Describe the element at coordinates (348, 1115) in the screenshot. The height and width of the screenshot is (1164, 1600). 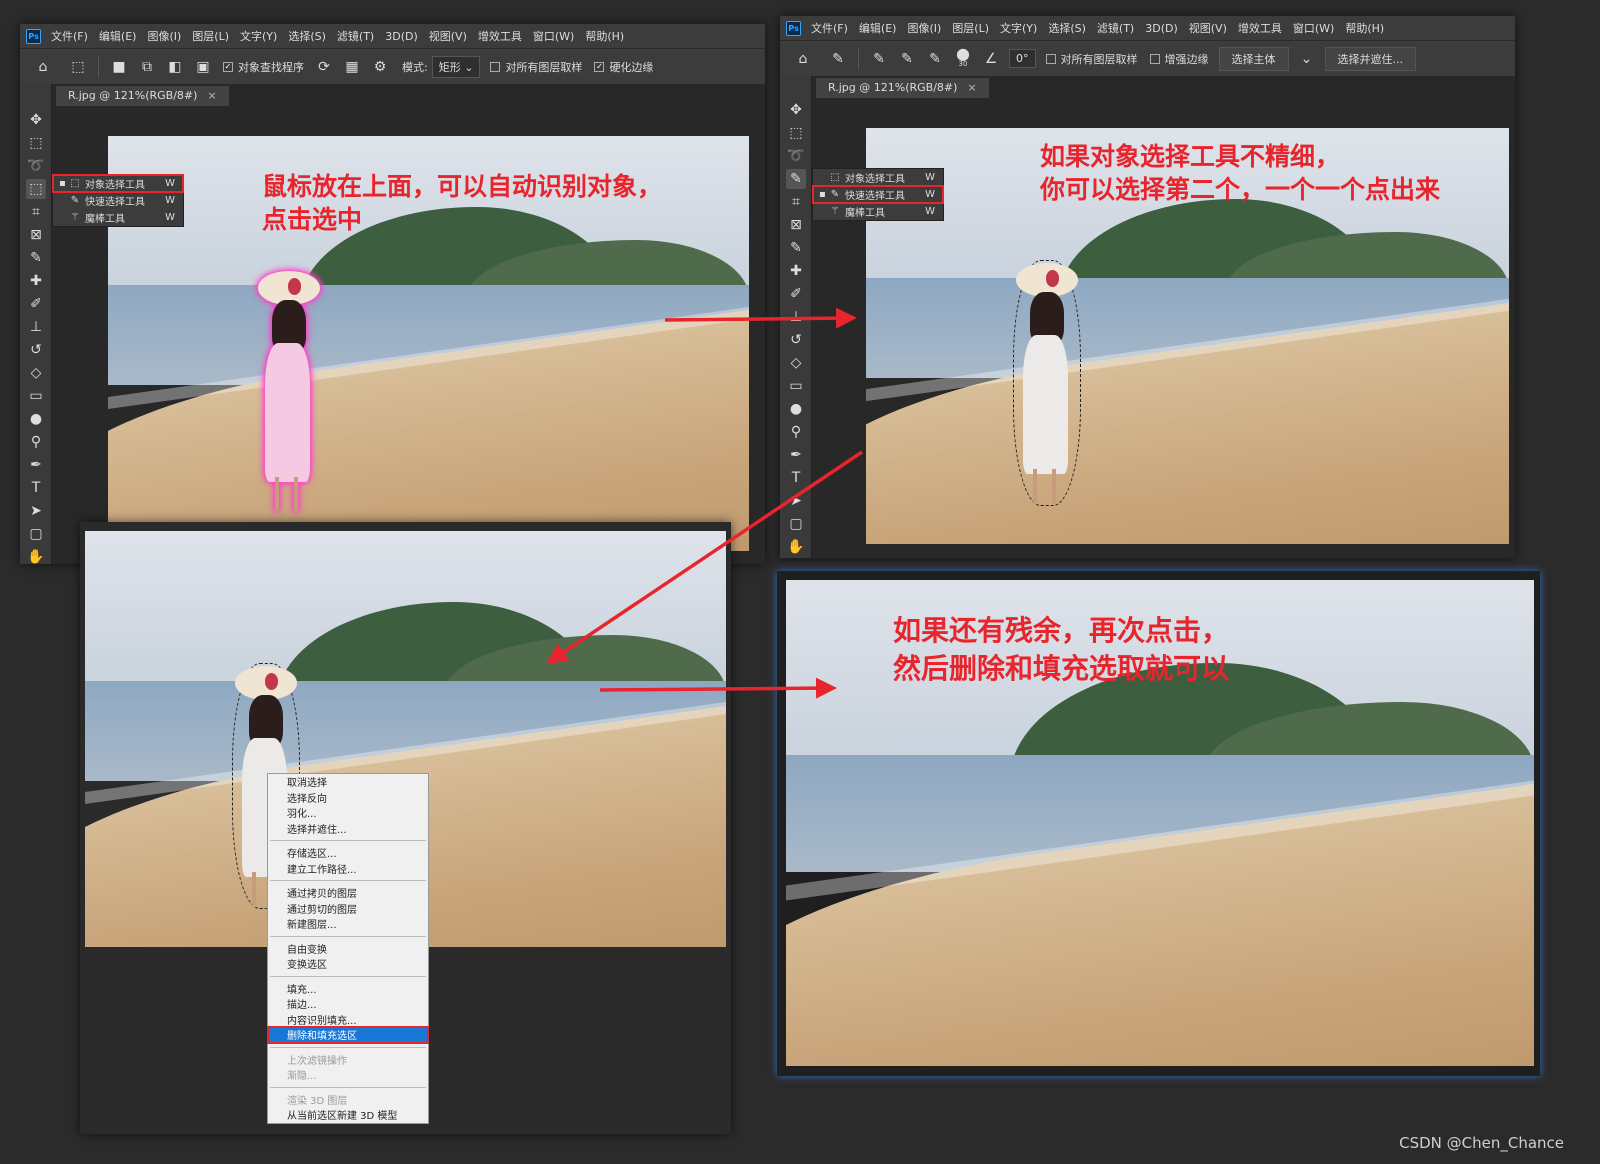
I see `ctx-new-3d-from-selection: 从当前选区新建 3D 模型` at that location.